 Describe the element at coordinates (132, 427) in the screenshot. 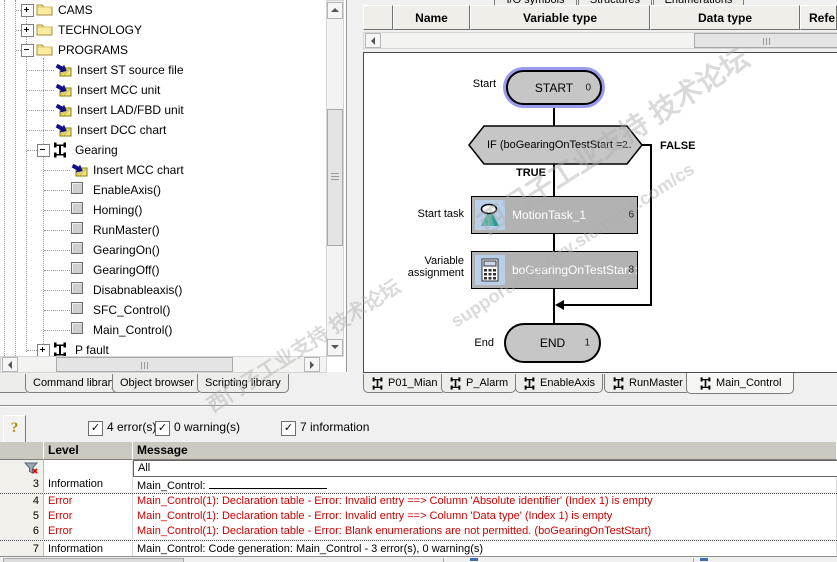

I see `errors-checkbox-label: 4 error(s)` at that location.